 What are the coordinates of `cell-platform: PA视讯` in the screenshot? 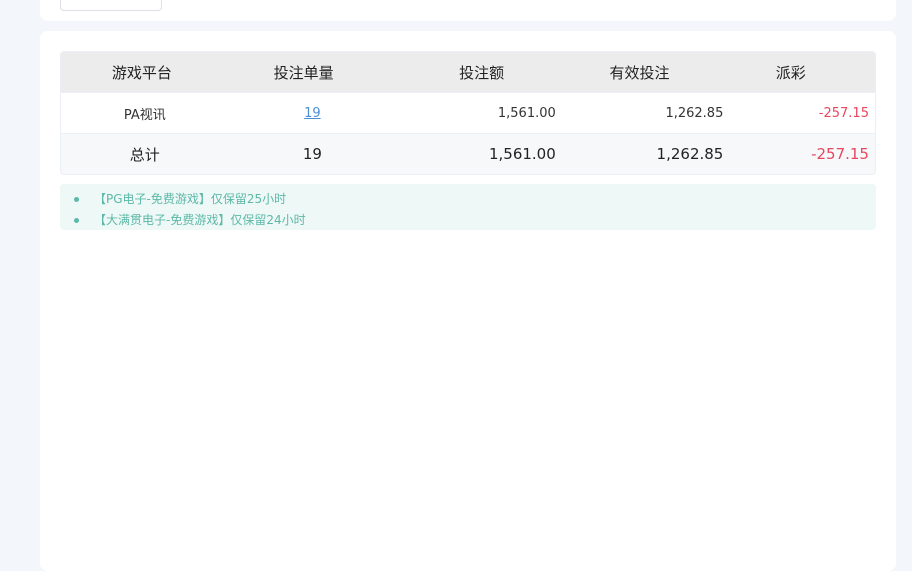 It's located at (144, 115).